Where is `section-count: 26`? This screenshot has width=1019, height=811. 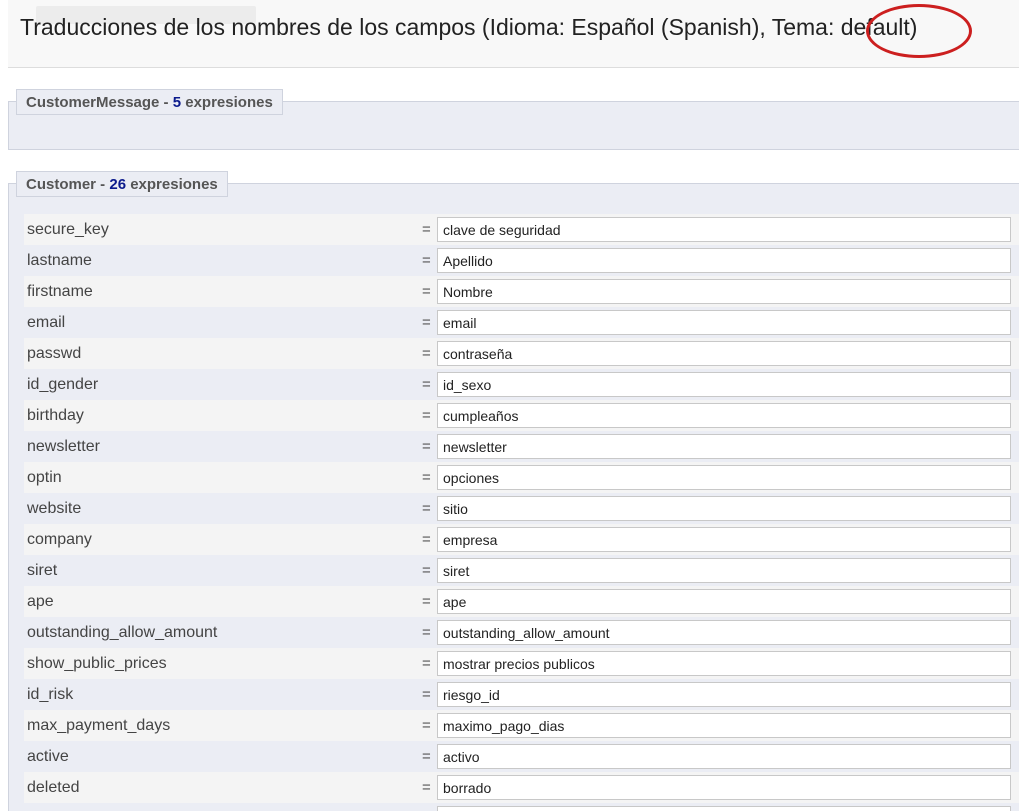 section-count: 26 is located at coordinates (118, 184).